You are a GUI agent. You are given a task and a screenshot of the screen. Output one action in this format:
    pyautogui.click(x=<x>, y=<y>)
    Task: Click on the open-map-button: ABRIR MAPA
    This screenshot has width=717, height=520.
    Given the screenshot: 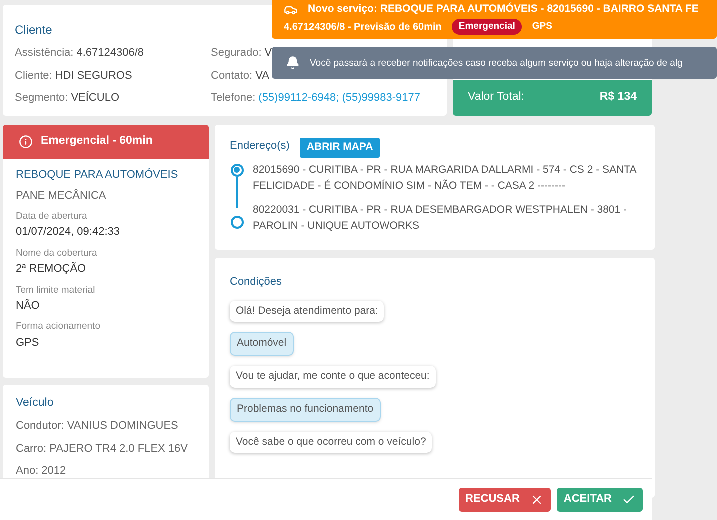 What is the action you would take?
    pyautogui.click(x=340, y=148)
    